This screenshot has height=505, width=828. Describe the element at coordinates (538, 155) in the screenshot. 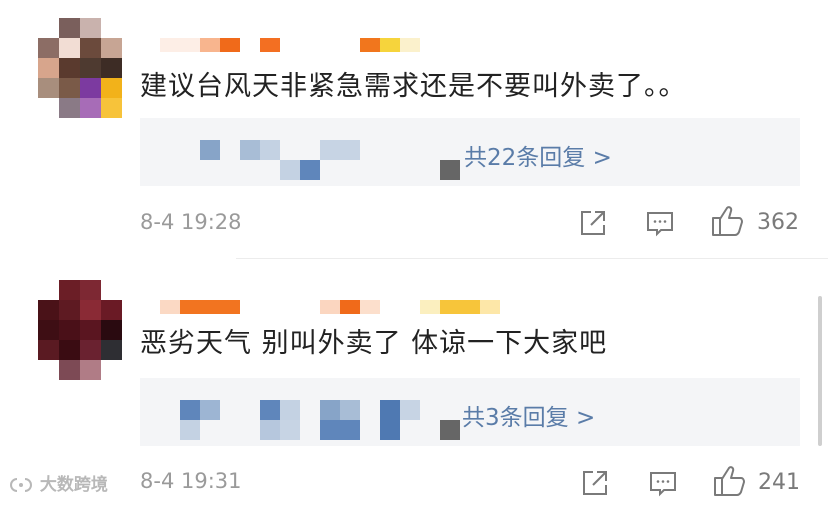

I see `reply-count-link: 共22条回复 >` at that location.